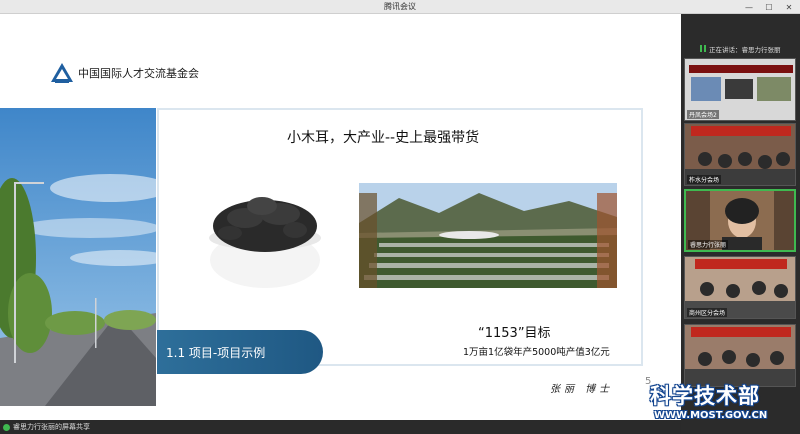 The width and height of the screenshot is (800, 434). I want to click on video-tile: 商州区分会场, so click(740, 287).